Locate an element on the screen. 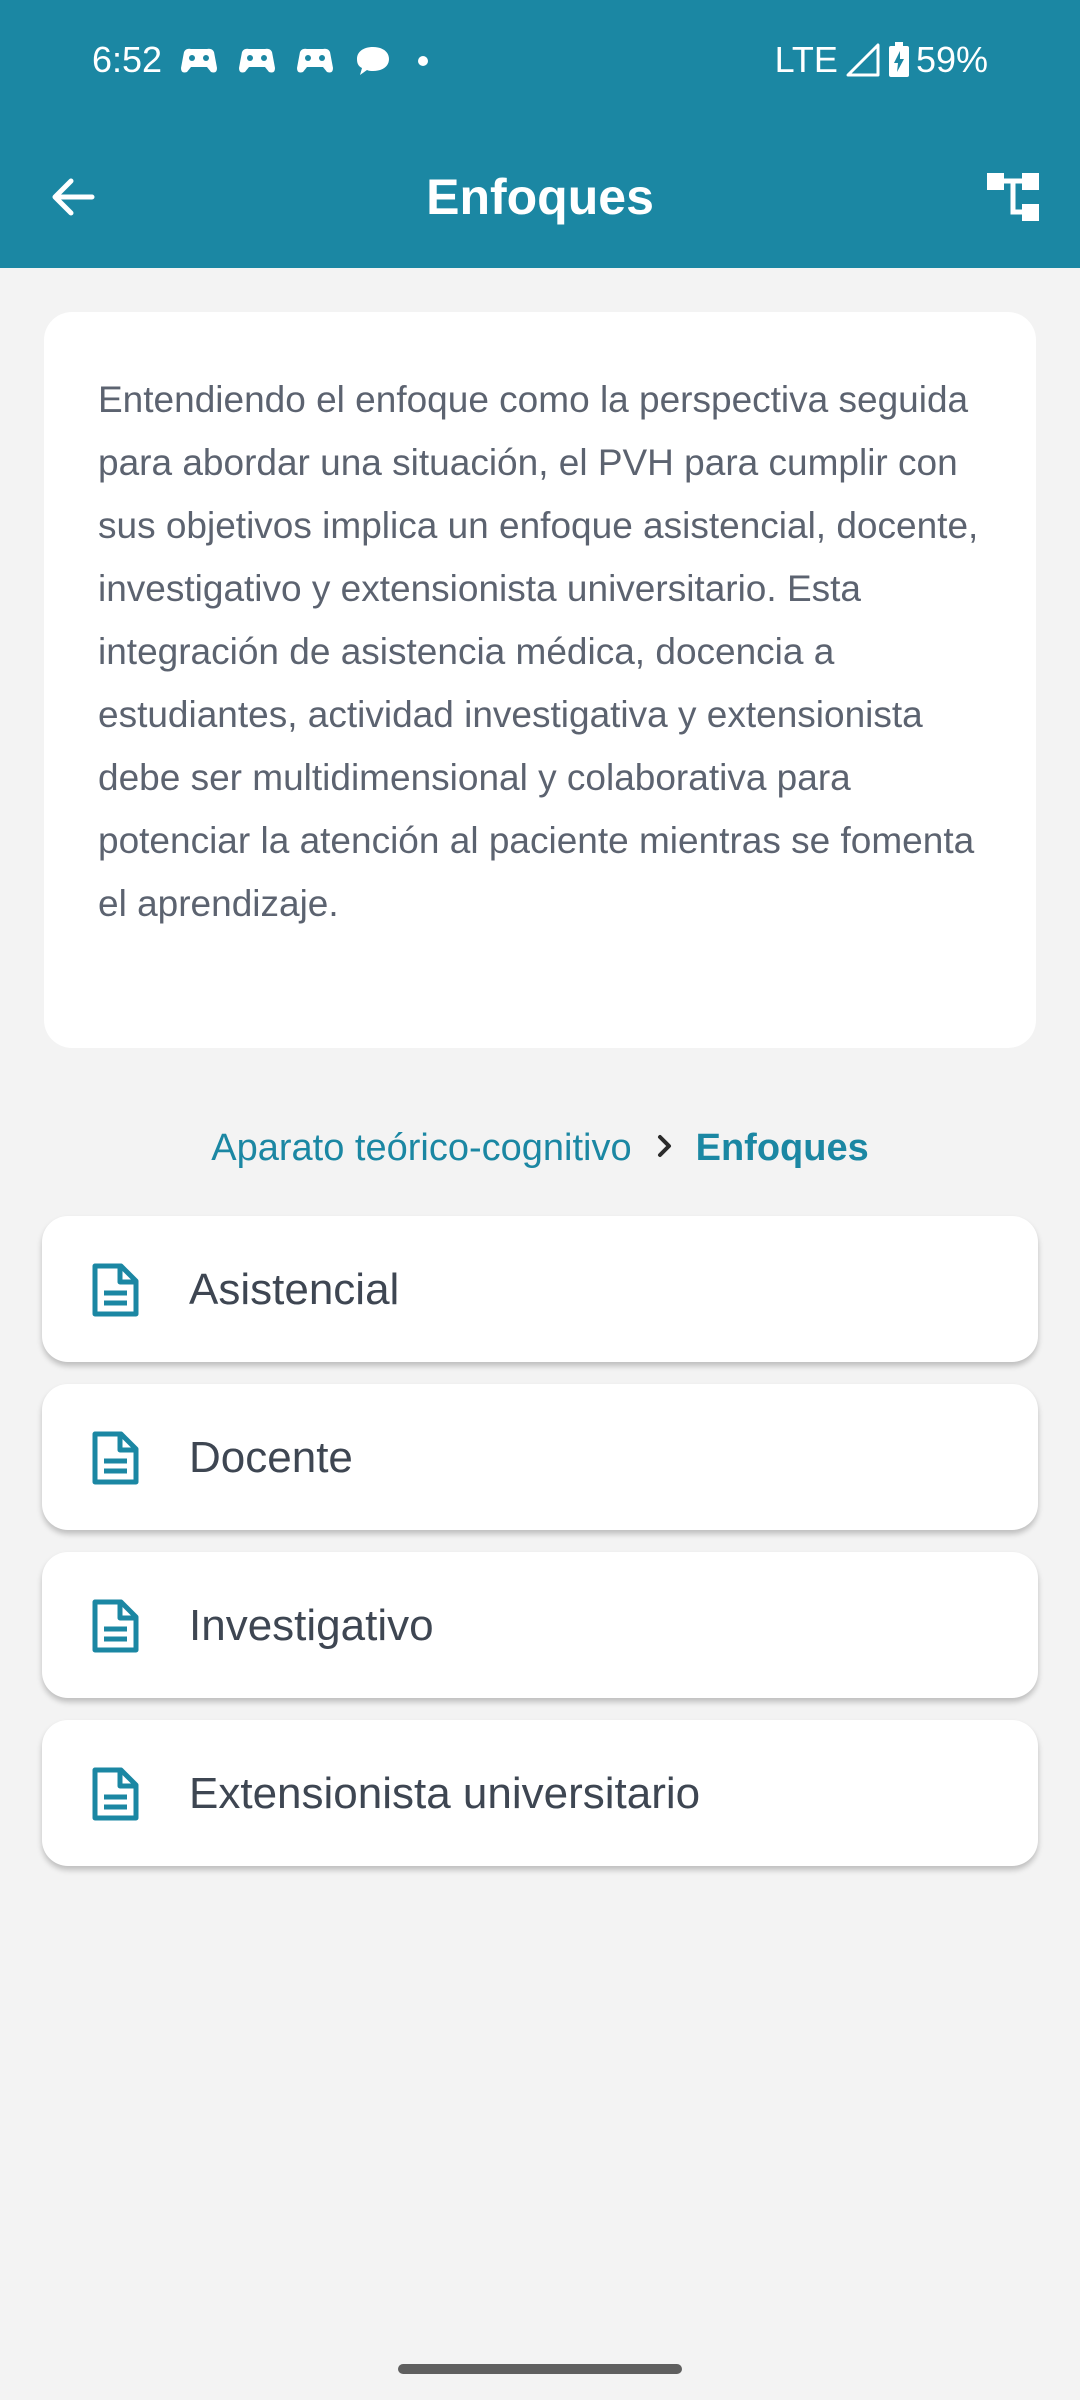 This screenshot has height=2400, width=1080. list-item-investigativo: Investigativo is located at coordinates (540, 1625).